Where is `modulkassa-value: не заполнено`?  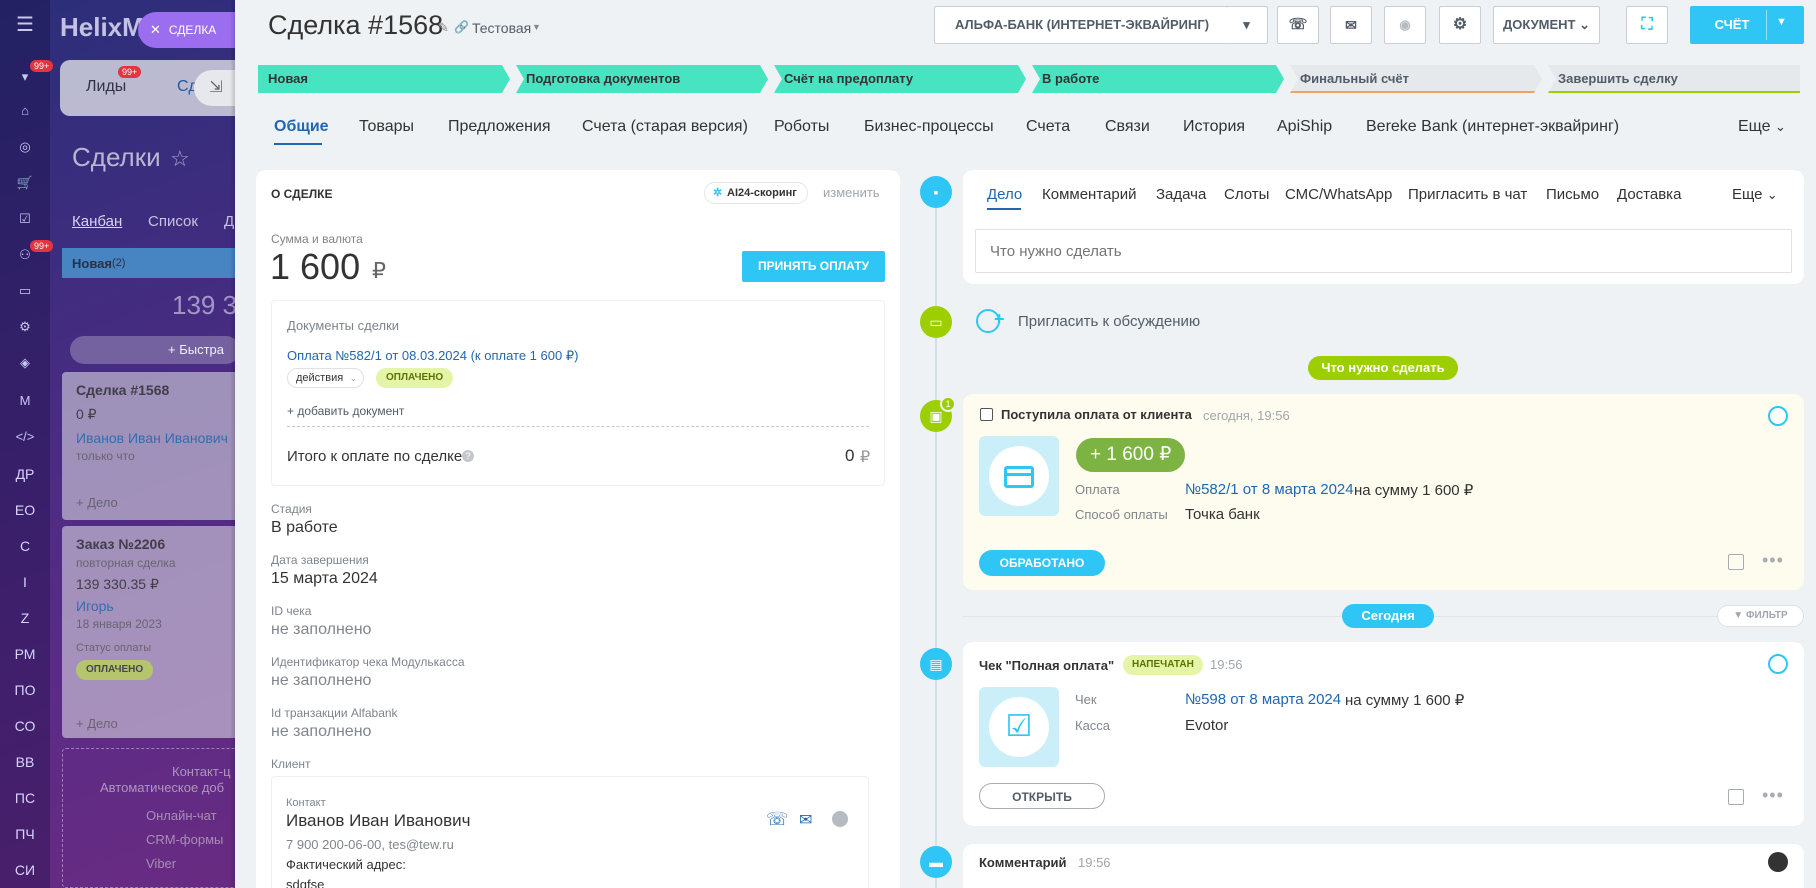 modulkassa-value: не заполнено is located at coordinates (321, 681).